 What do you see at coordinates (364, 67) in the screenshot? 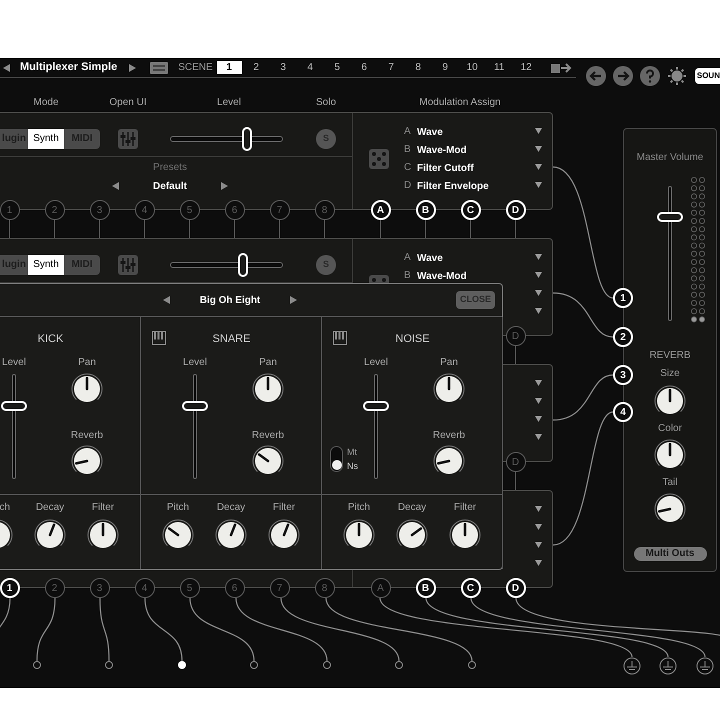
I see `scene-tab: 6` at bounding box center [364, 67].